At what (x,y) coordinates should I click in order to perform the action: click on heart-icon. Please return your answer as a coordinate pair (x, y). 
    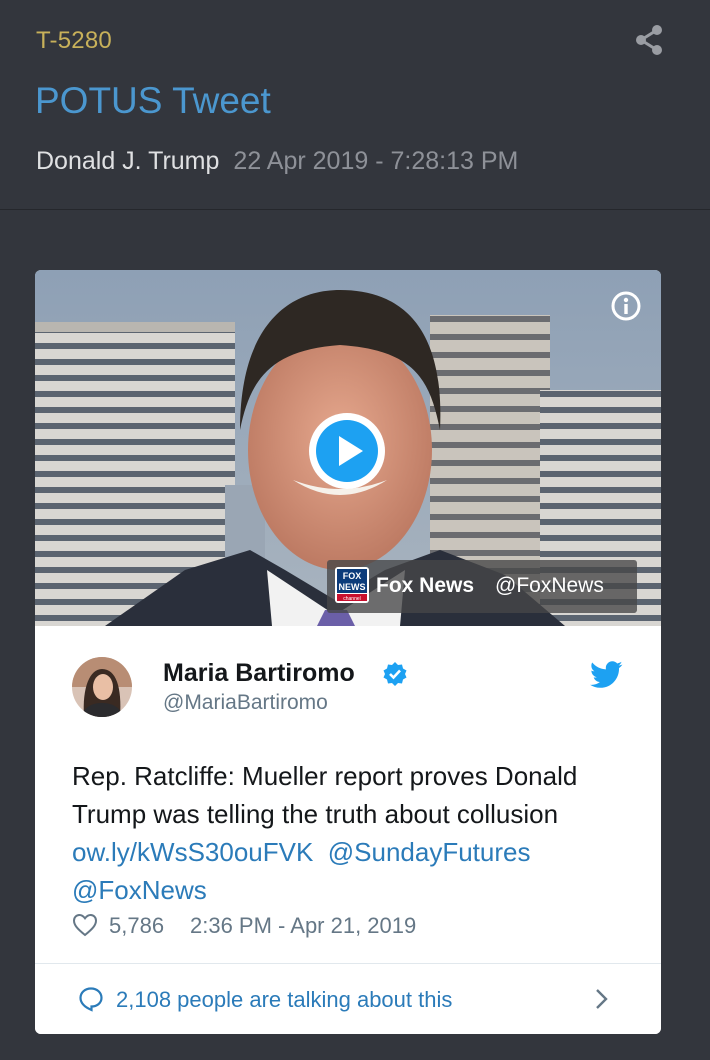
    Looking at the image, I should click on (85, 925).